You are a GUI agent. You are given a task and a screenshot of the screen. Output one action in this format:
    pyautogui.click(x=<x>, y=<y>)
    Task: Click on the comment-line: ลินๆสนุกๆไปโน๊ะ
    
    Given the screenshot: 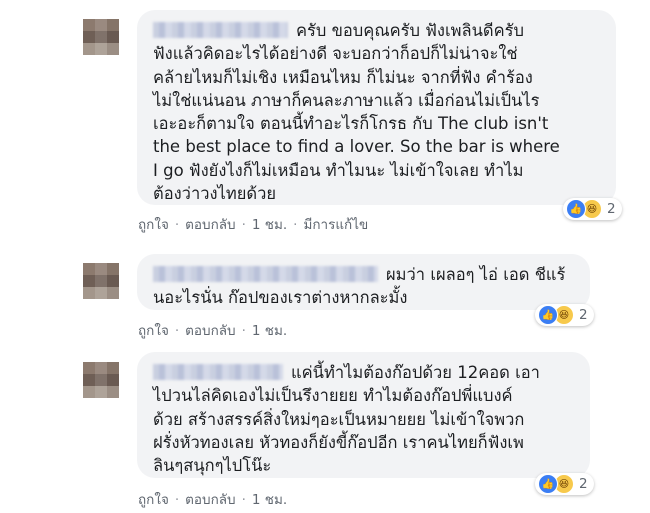 What is the action you would take?
    pyautogui.click(x=212, y=466)
    